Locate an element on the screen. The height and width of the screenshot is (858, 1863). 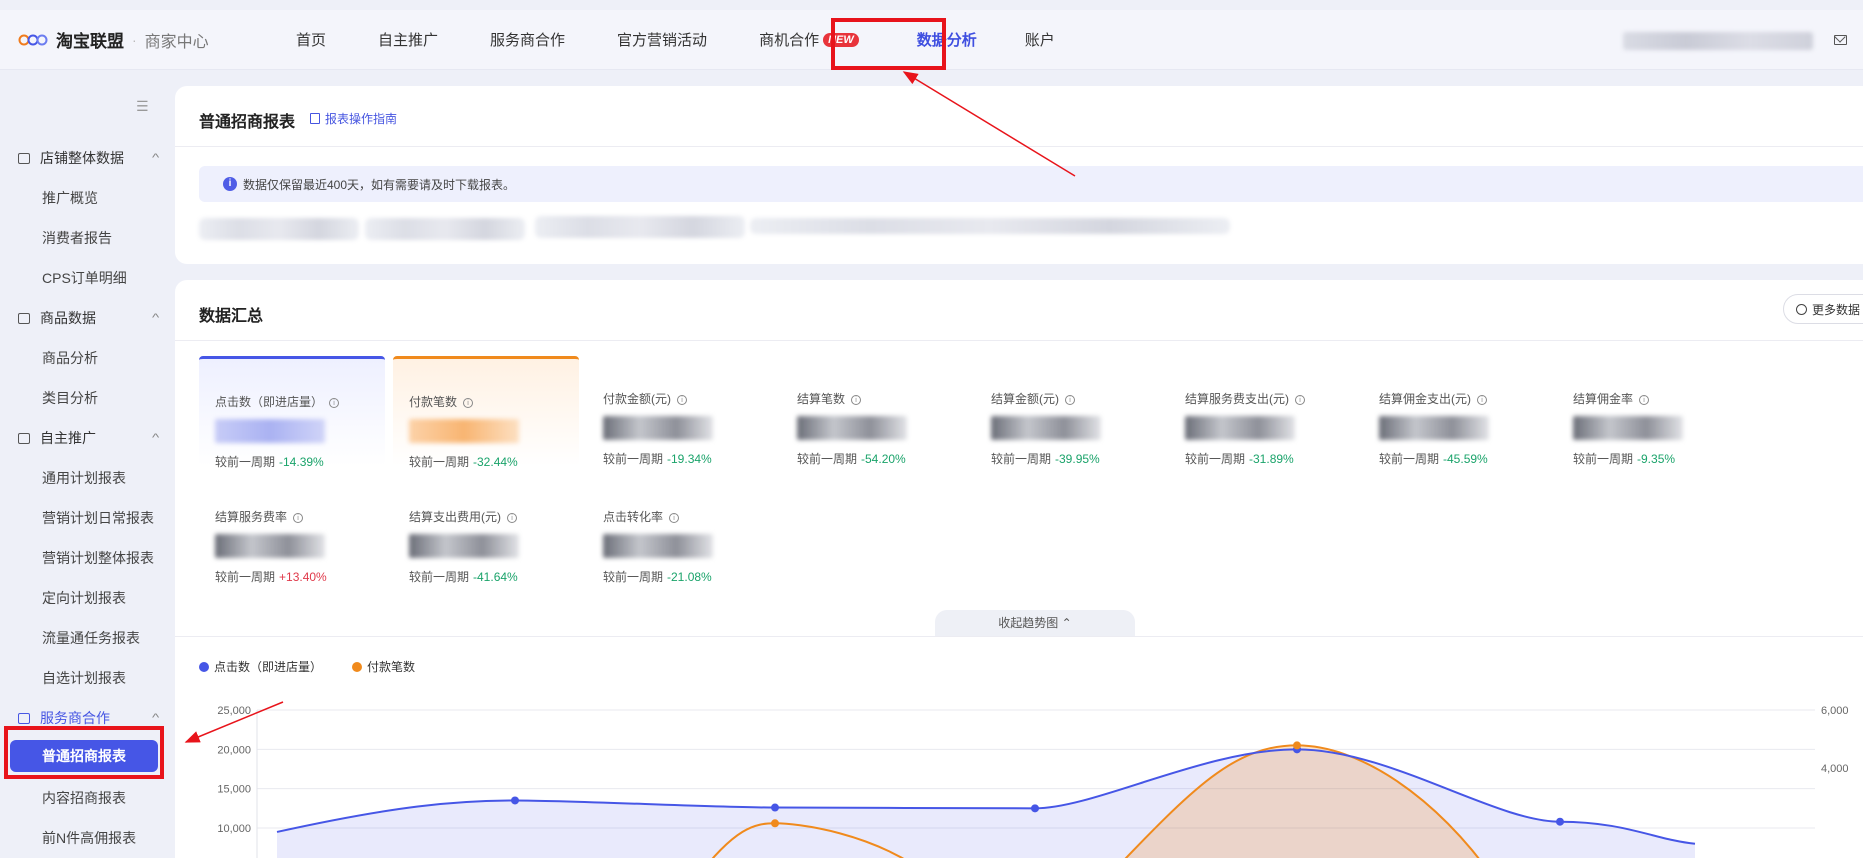
metric-card: 点击转化率 i 较前一周期 -21.08% is located at coordinates (680, 529).